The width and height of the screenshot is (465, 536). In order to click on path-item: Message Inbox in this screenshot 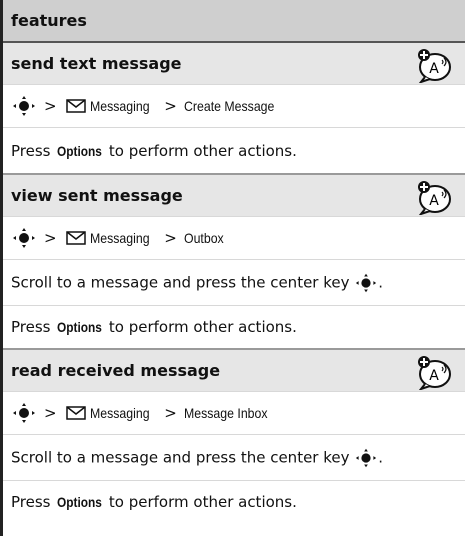, I will do `click(225, 413)`.